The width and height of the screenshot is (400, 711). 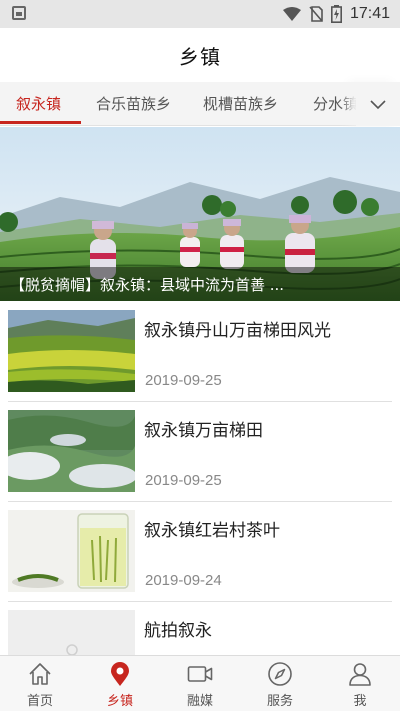 I want to click on nav-towns: 乡镇, so click(x=120, y=683).